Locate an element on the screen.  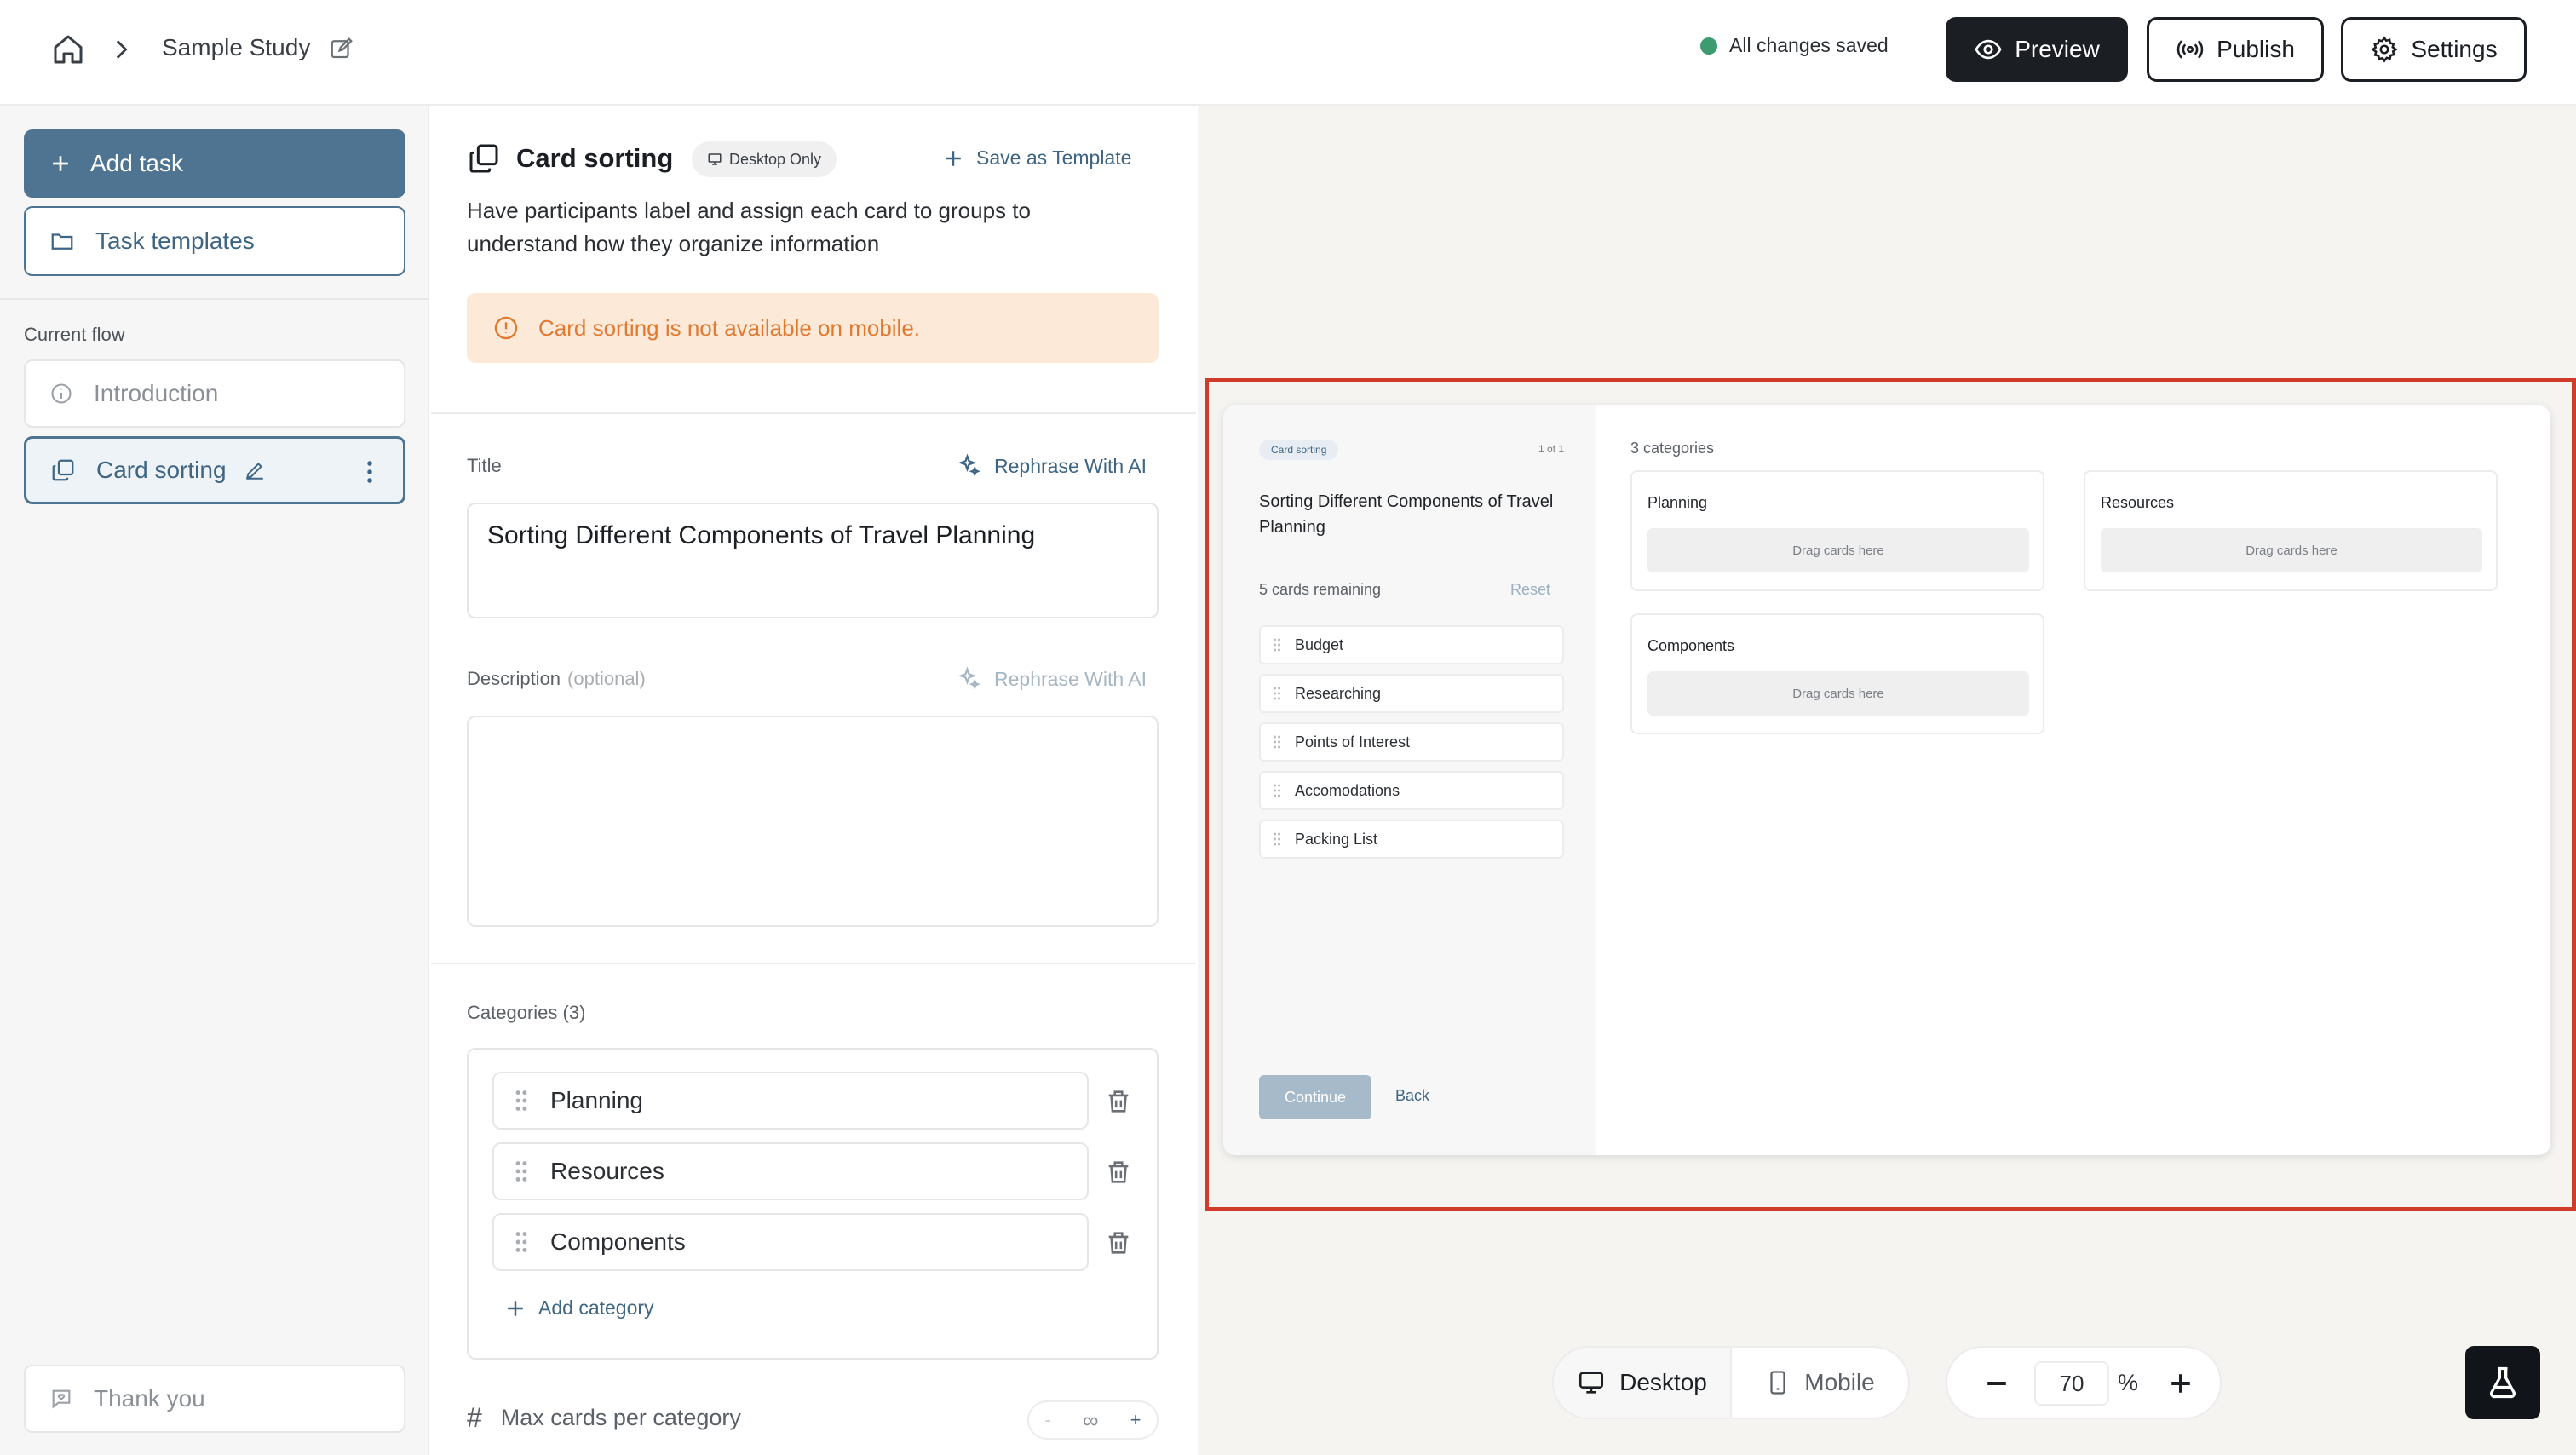
study-name: Sample Study is located at coordinates (237, 47).